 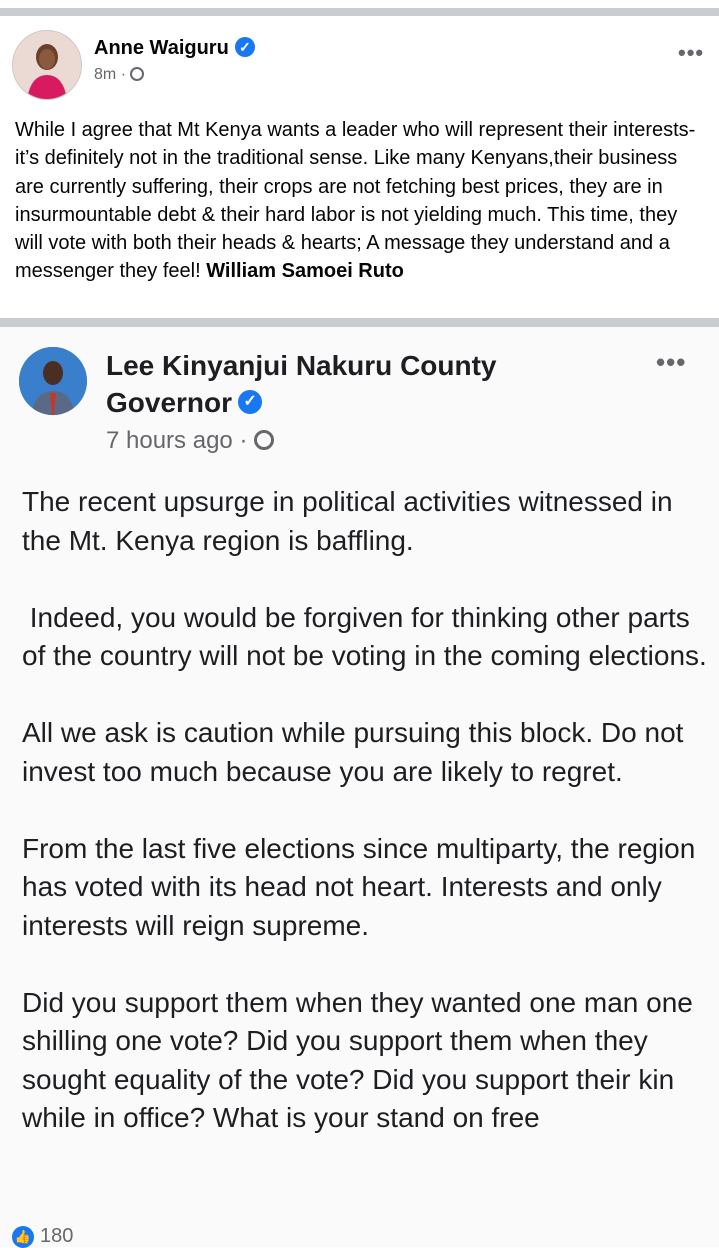 I want to click on author-name: Anne Waiguru ✓, so click(x=174, y=48).